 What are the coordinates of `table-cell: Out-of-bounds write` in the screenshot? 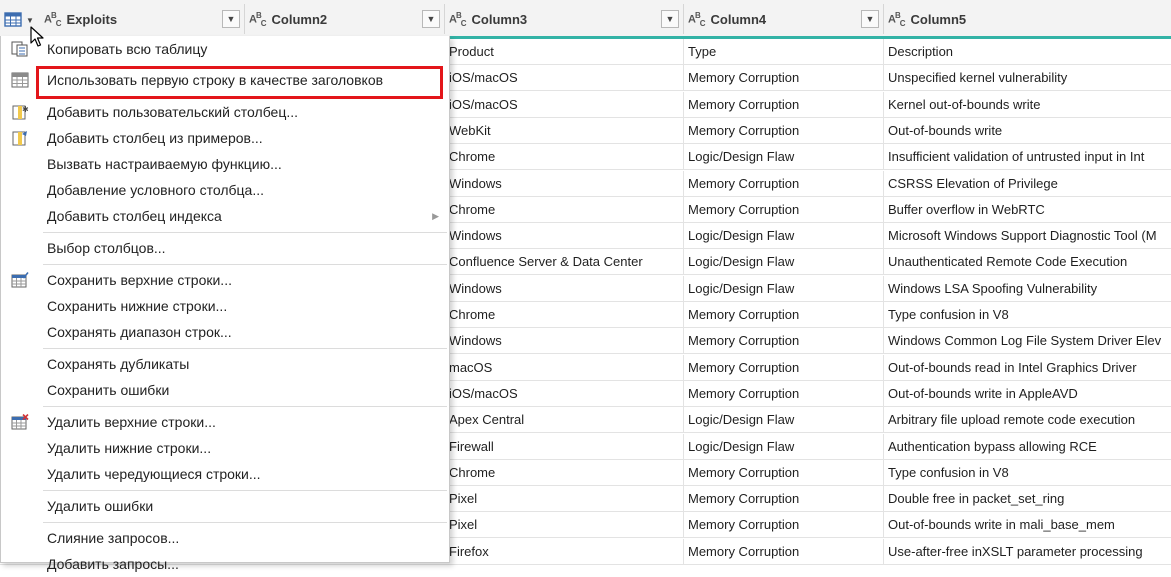 It's located at (1027, 131).